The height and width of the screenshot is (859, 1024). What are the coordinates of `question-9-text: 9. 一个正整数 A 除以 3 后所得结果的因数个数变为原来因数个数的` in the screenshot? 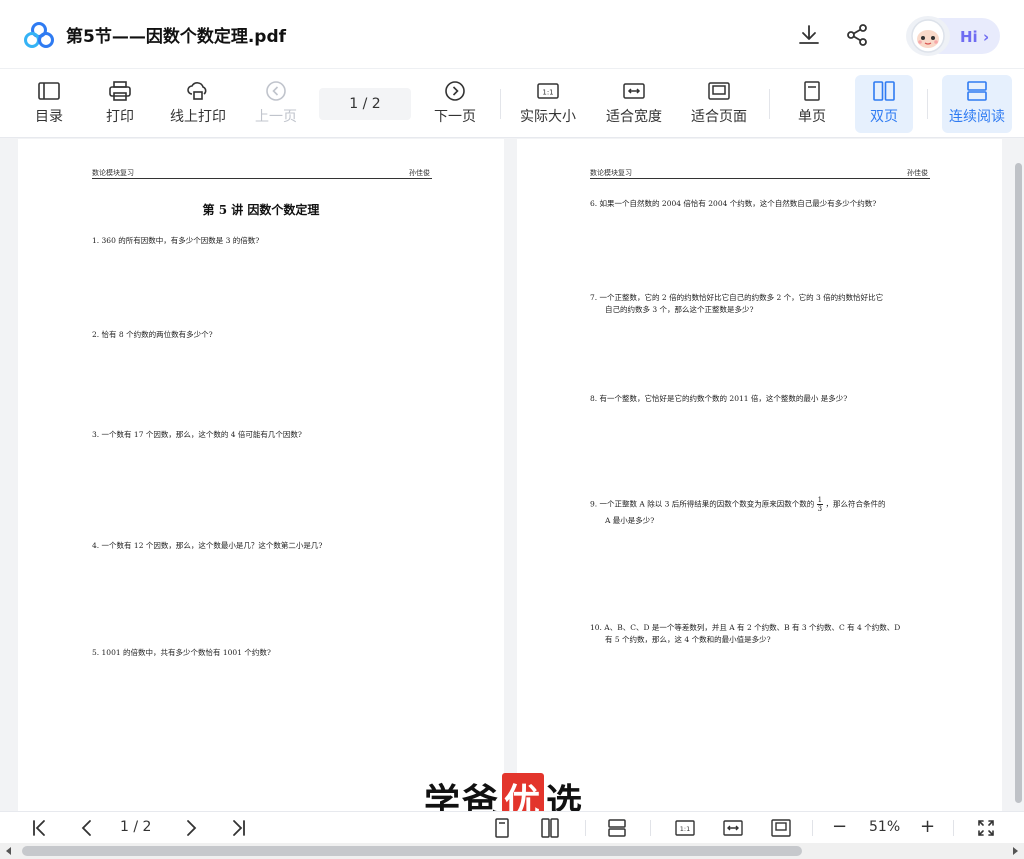 It's located at (702, 504).